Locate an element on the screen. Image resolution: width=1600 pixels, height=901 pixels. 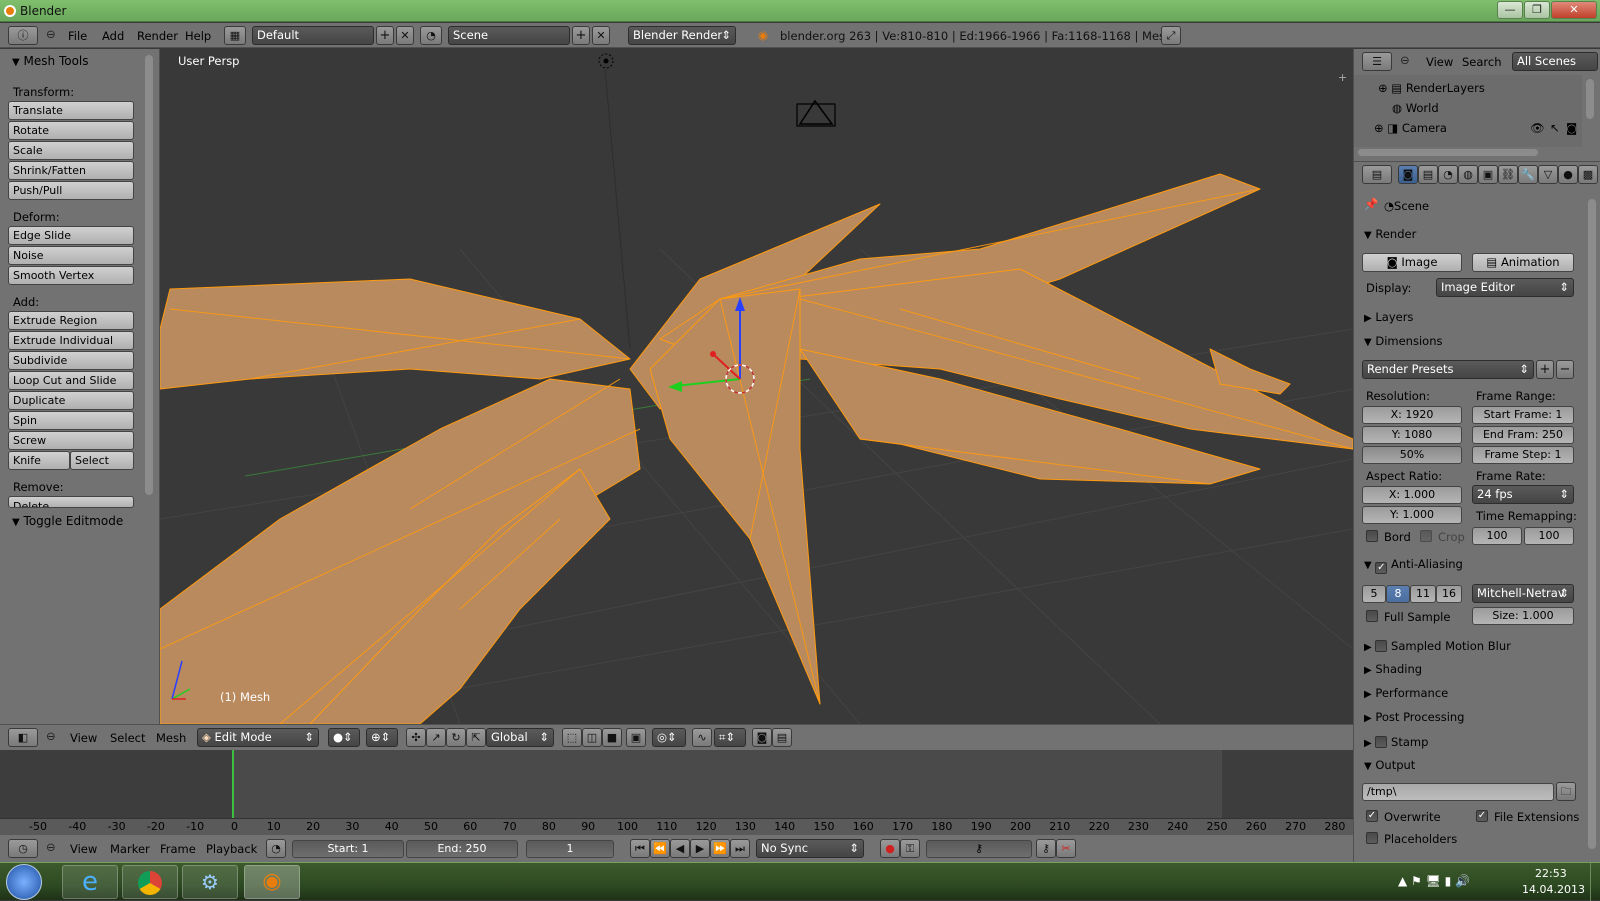
aa-samples-11: 11 is located at coordinates (1423, 594).